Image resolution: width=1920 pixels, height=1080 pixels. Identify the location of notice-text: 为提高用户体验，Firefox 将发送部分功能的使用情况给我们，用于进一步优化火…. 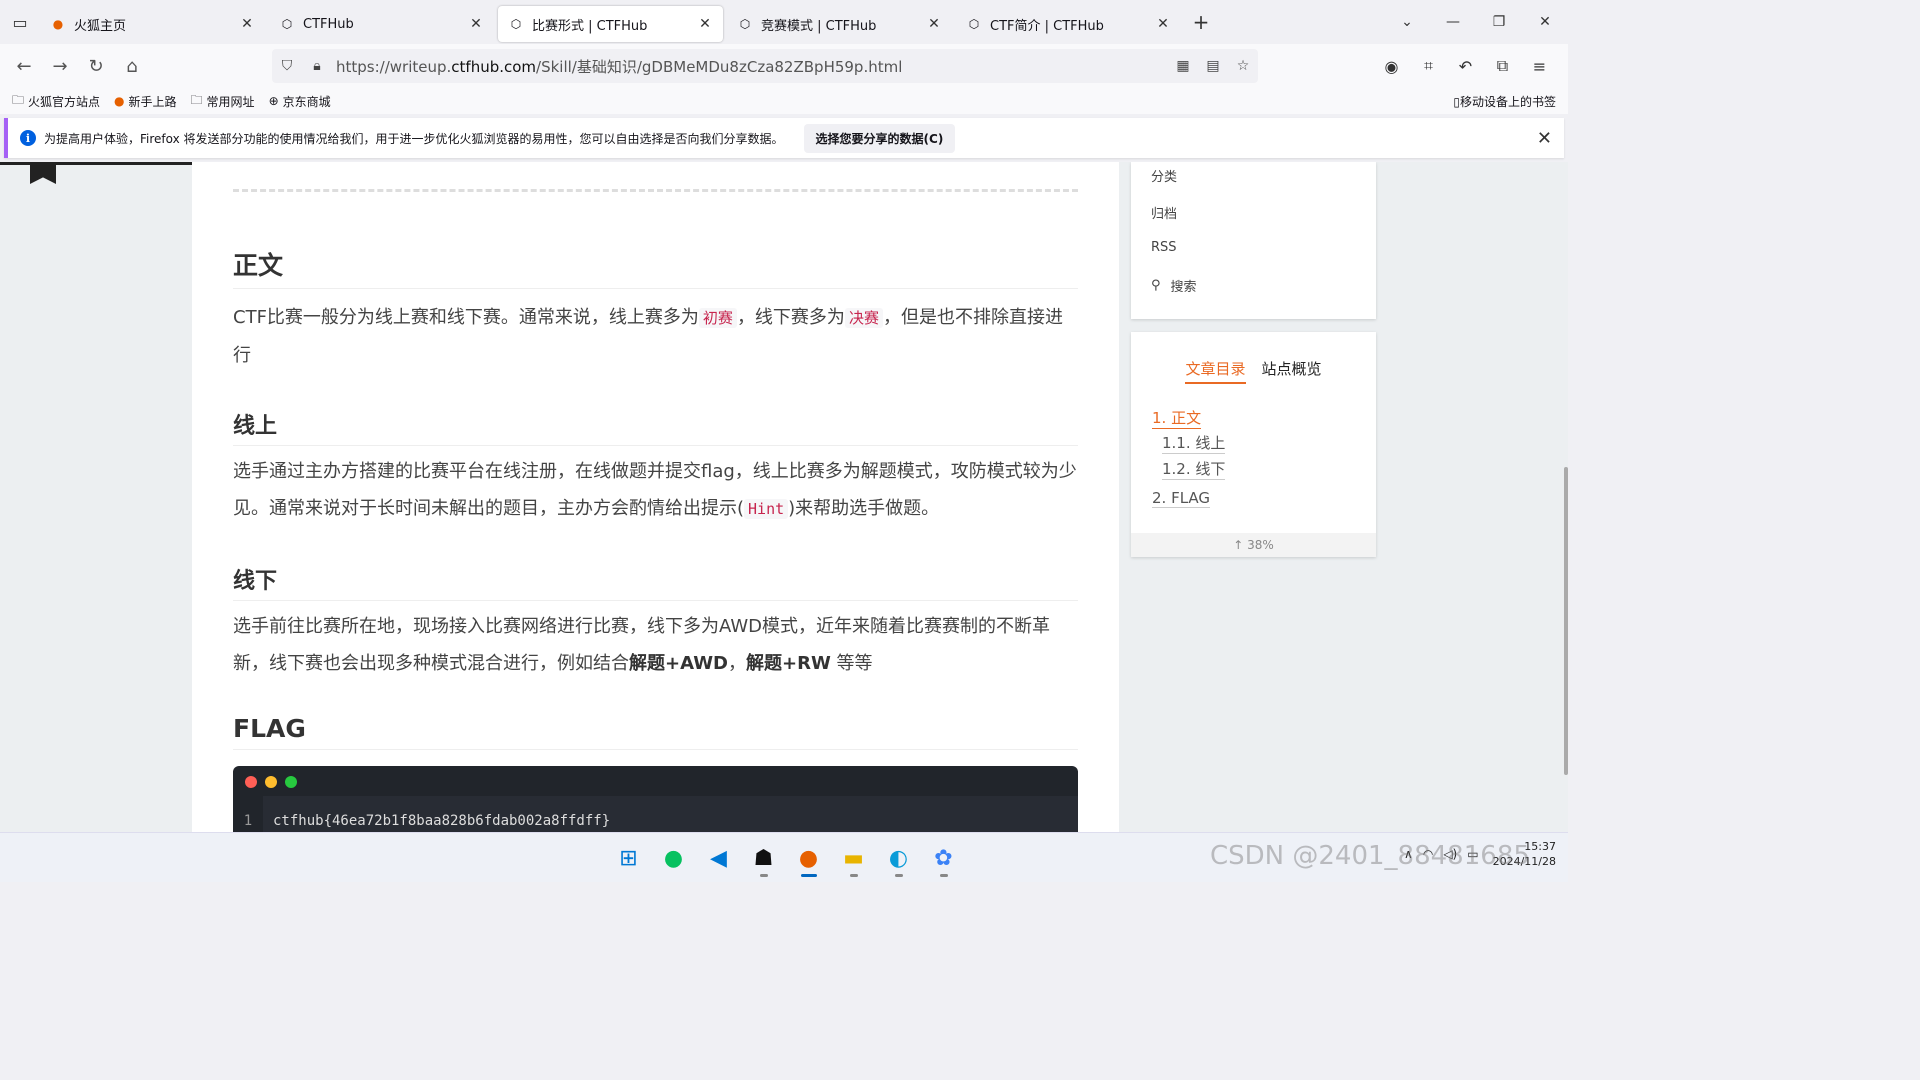
(414, 138).